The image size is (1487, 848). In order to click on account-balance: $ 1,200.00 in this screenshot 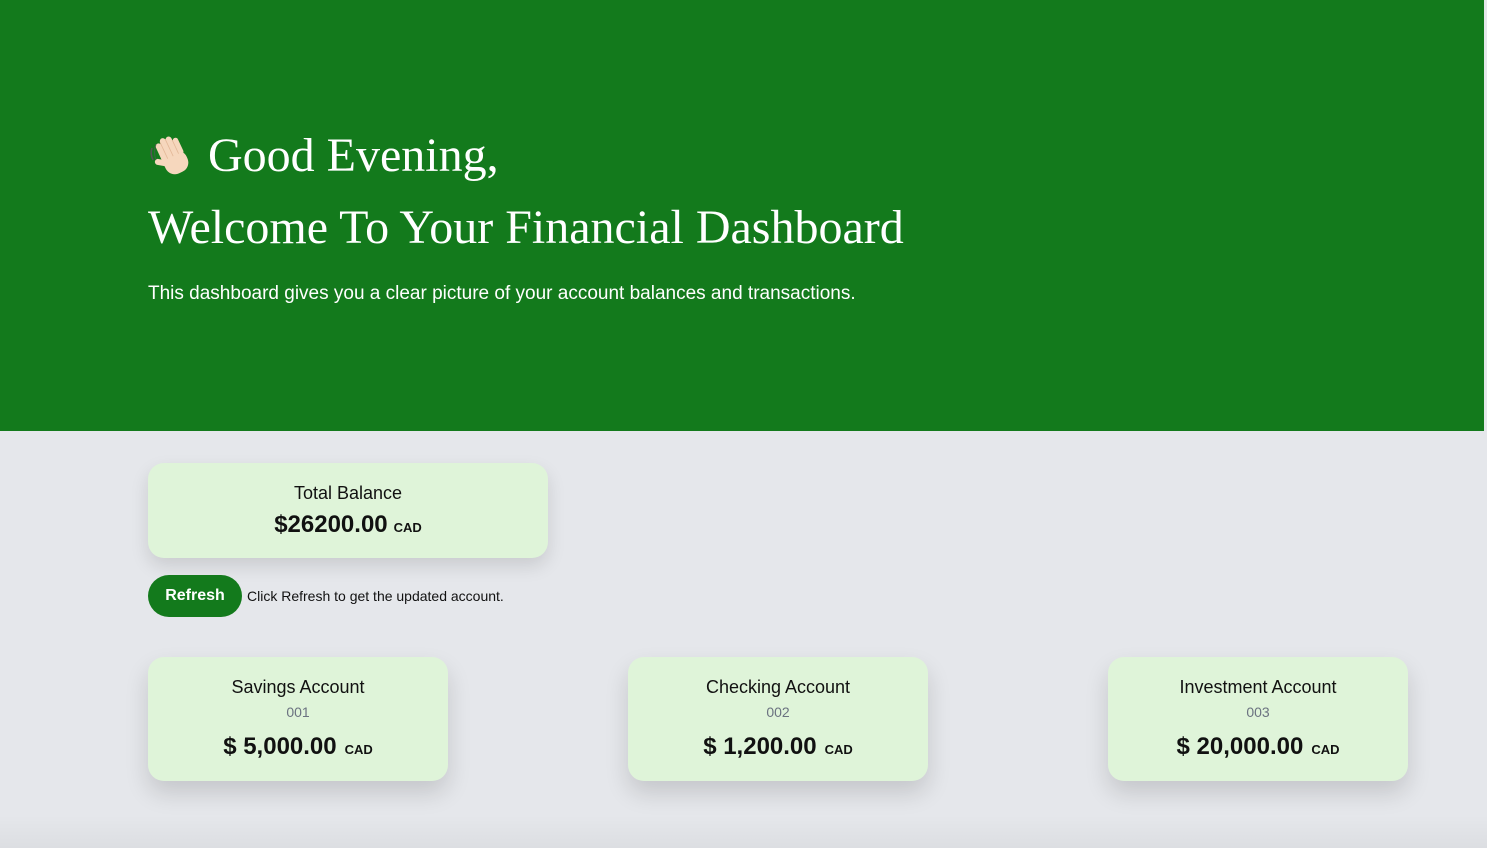, I will do `click(760, 746)`.